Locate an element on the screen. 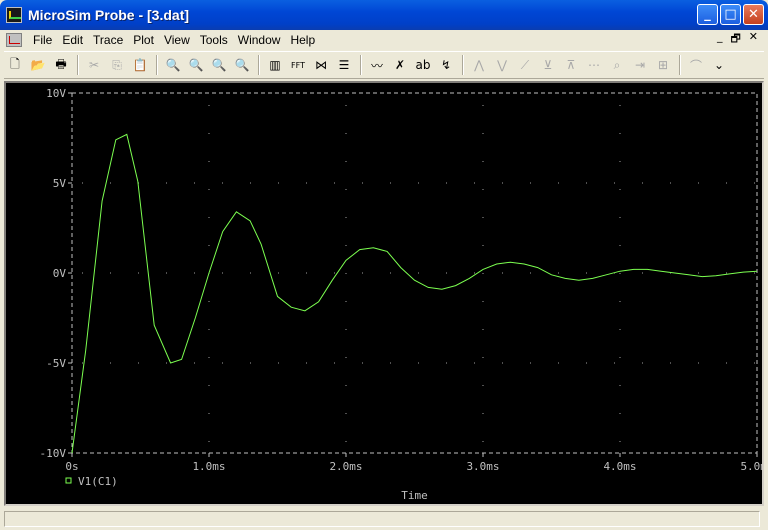 The width and height of the screenshot is (768, 530). y-tick-label: 0V is located at coordinates (60, 273).